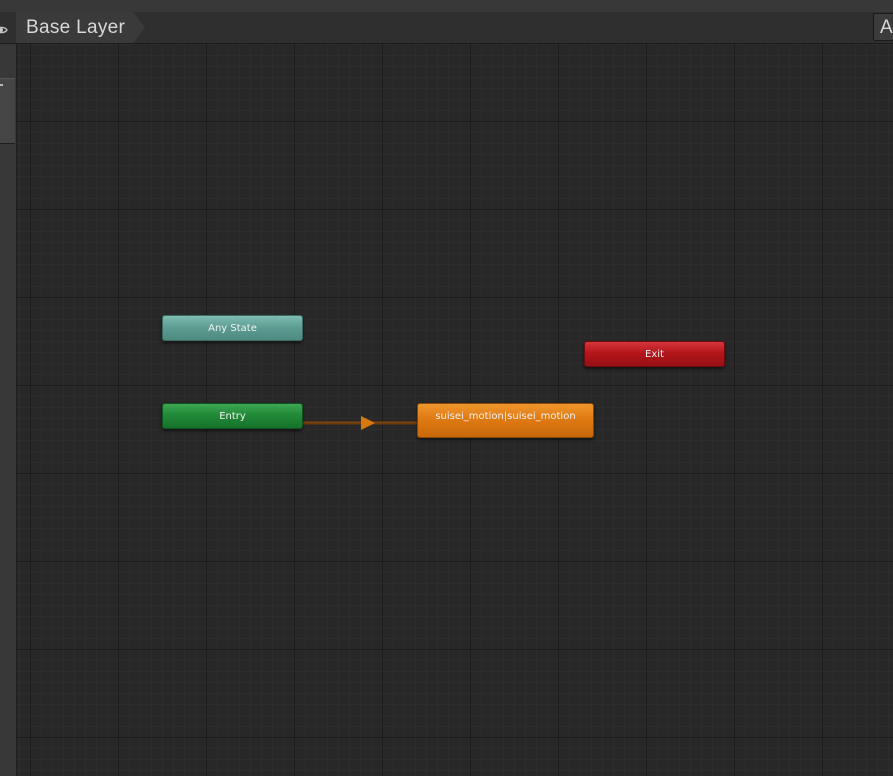 Image resolution: width=893 pixels, height=776 pixels. What do you see at coordinates (80, 27) in the screenshot?
I see `breadcrumb-base-layer: Base Layer` at bounding box center [80, 27].